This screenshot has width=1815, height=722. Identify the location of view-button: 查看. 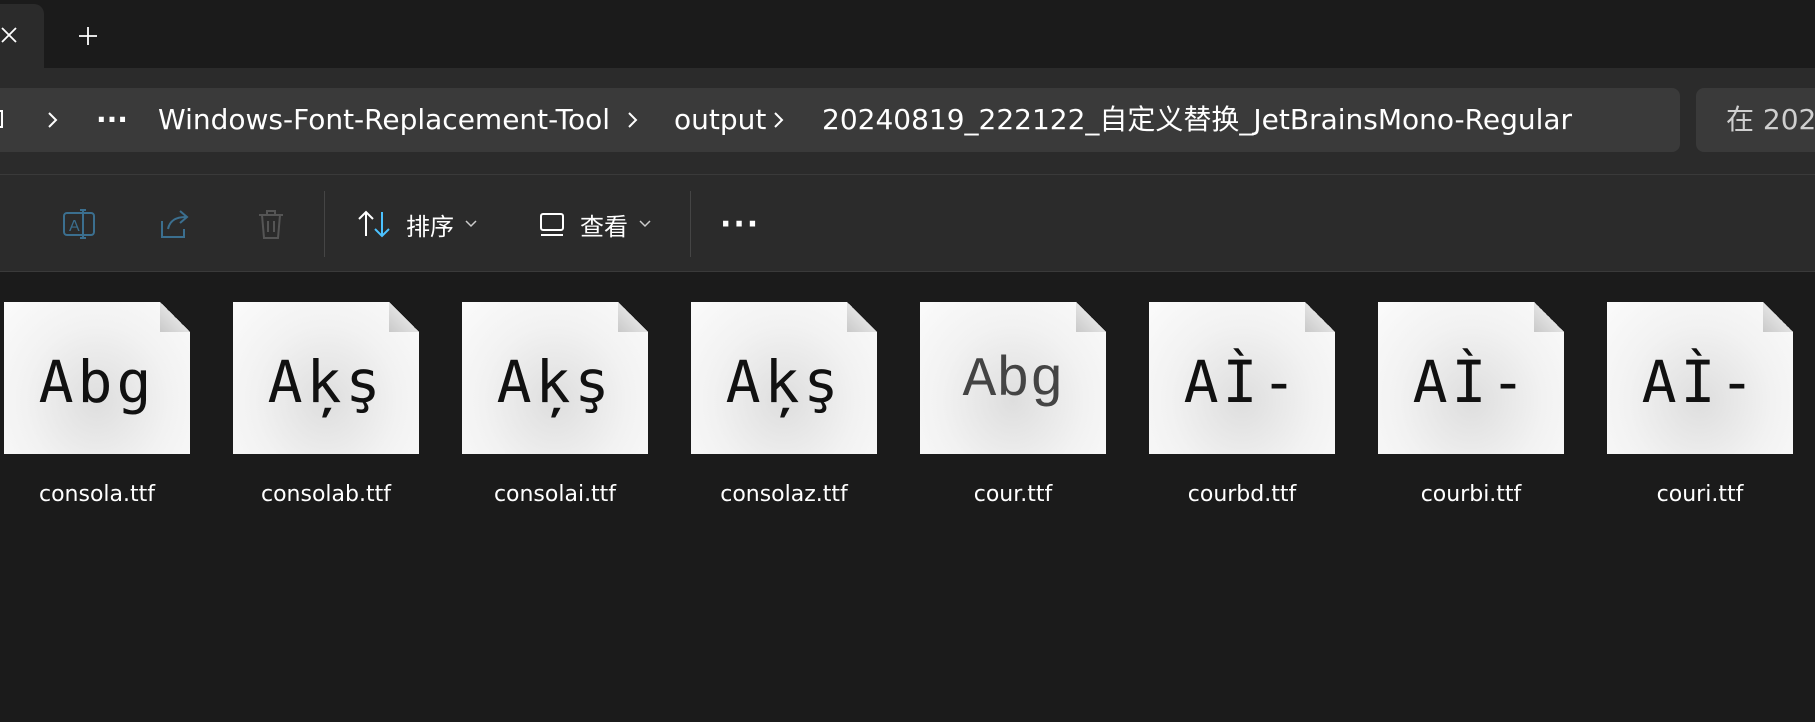
(595, 224).